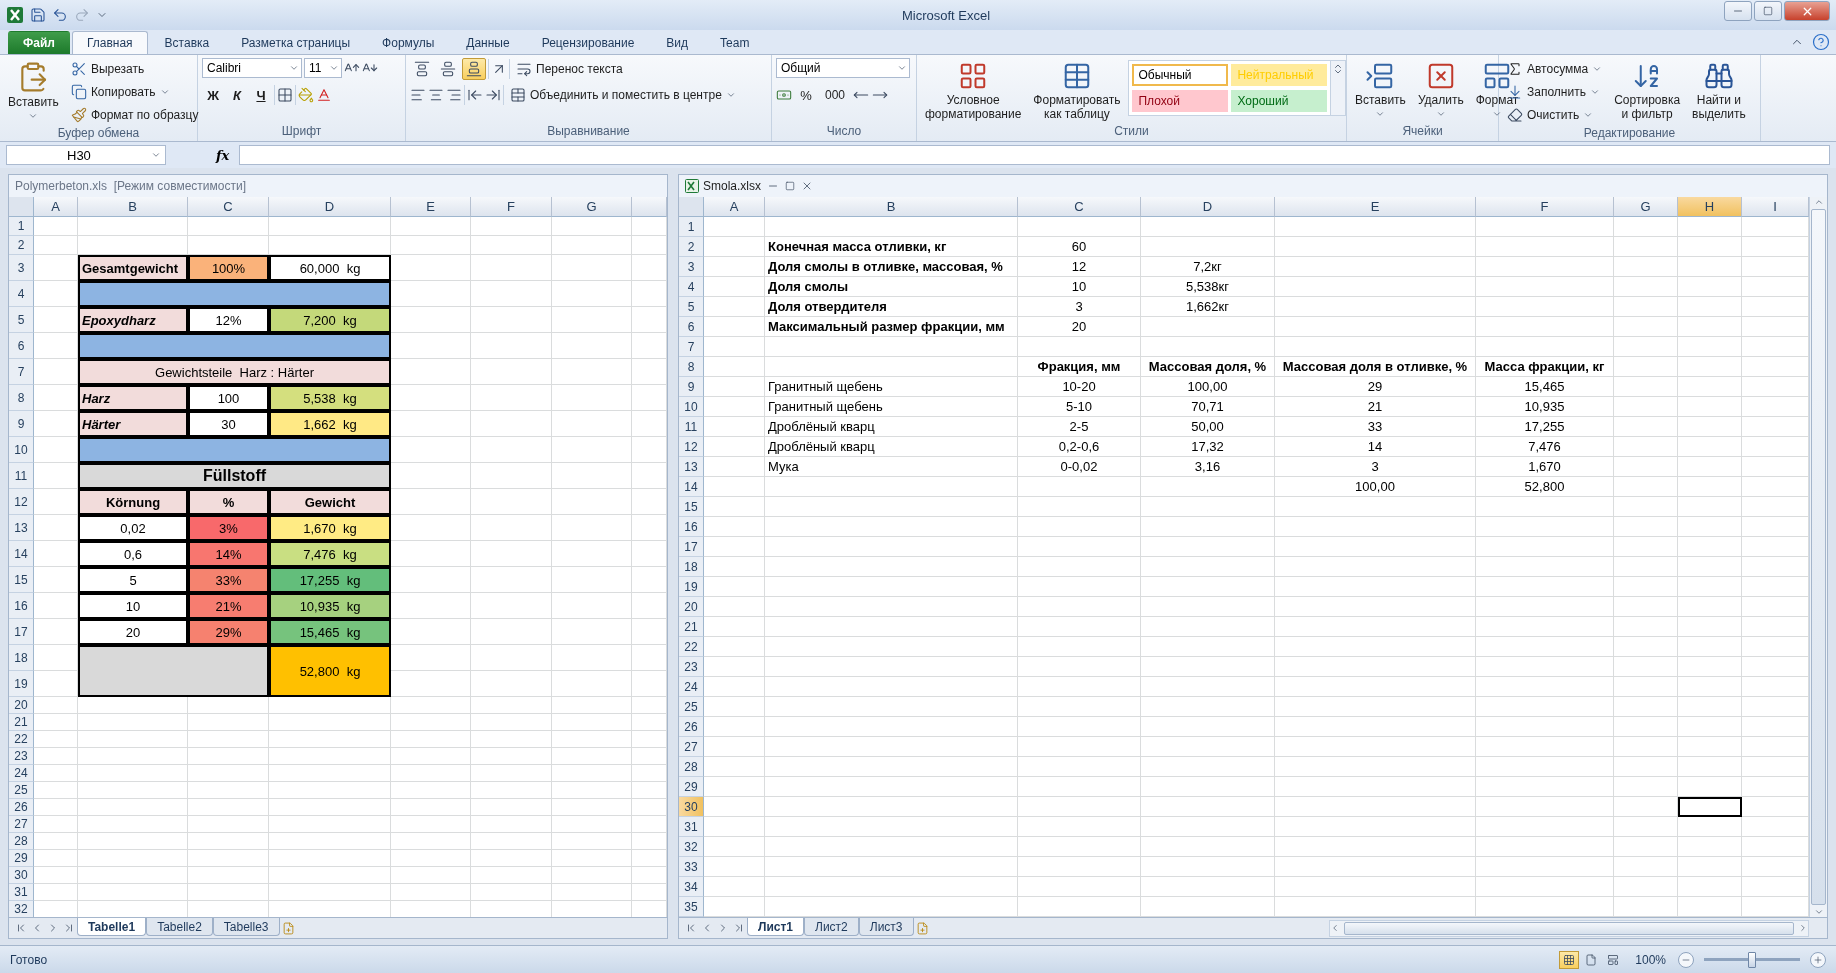 The width and height of the screenshot is (1836, 973). I want to click on ribbon-tab: Данные, so click(488, 42).